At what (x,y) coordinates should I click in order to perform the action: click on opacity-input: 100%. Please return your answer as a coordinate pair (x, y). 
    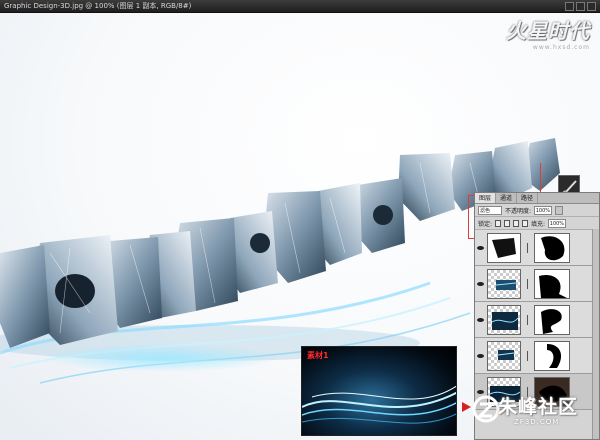
    Looking at the image, I should click on (543, 210).